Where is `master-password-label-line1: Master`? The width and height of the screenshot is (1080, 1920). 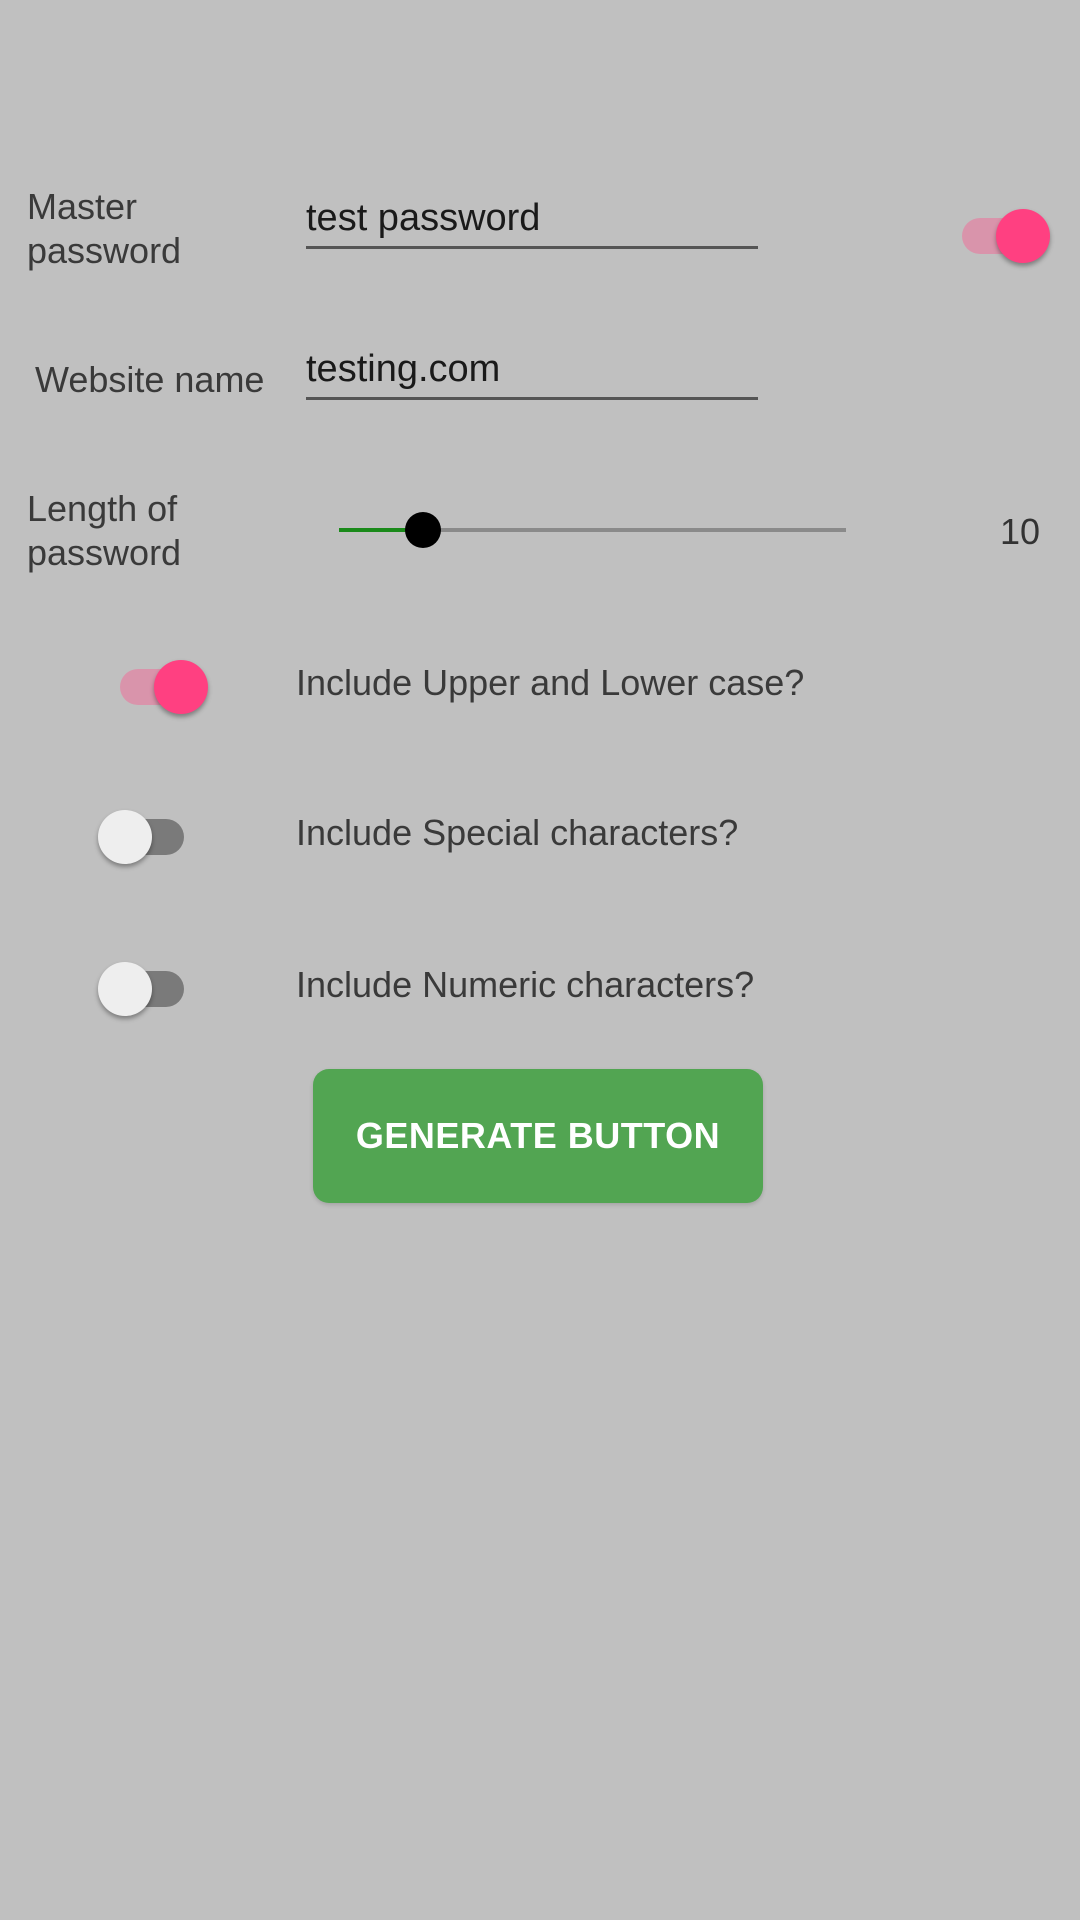 master-password-label-line1: Master is located at coordinates (82, 206).